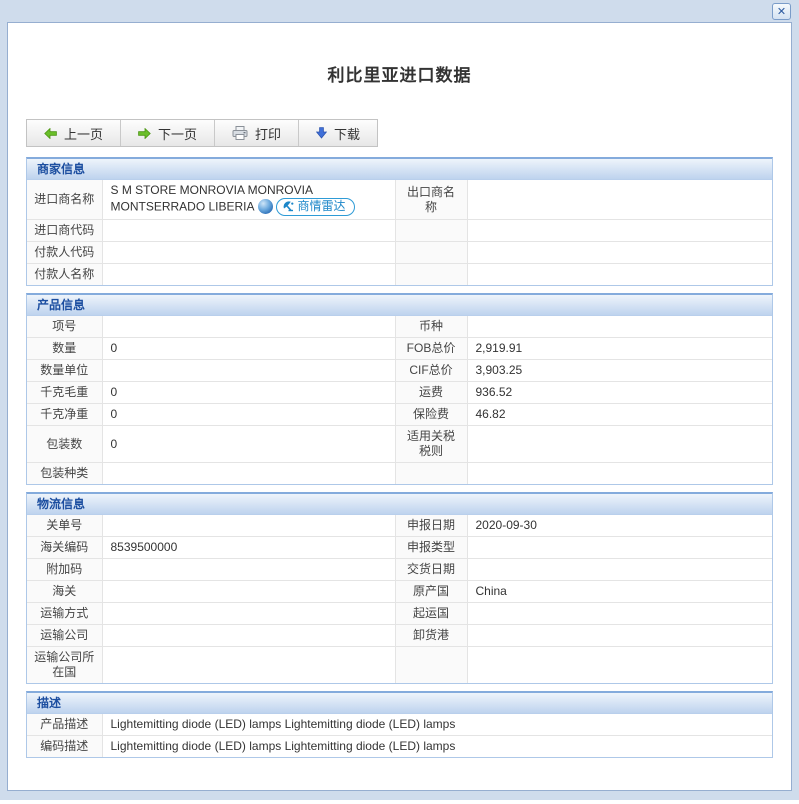 Image resolution: width=799 pixels, height=804 pixels. Describe the element at coordinates (431, 547) in the screenshot. I see `field-label: 申报类型` at that location.